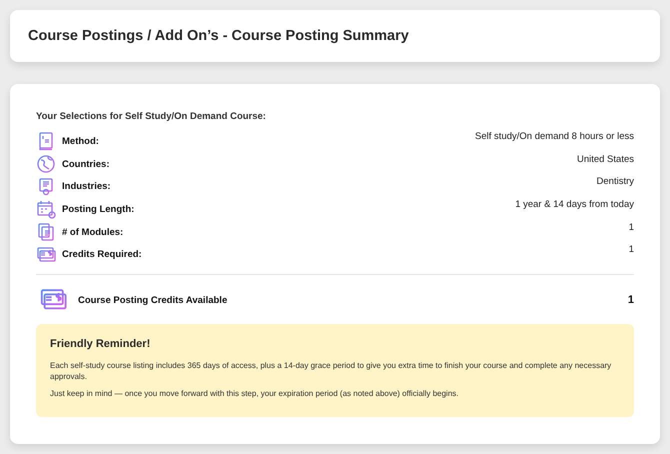 Image resolution: width=670 pixels, height=454 pixels. What do you see at coordinates (605, 159) in the screenshot?
I see `field-value: United States` at bounding box center [605, 159].